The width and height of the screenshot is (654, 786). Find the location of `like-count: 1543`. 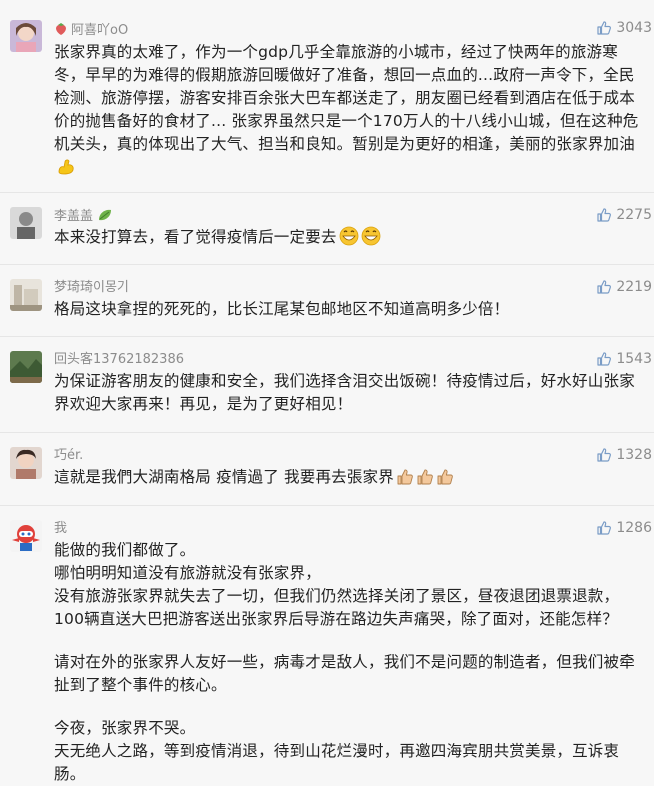

like-count: 1543 is located at coordinates (634, 359).